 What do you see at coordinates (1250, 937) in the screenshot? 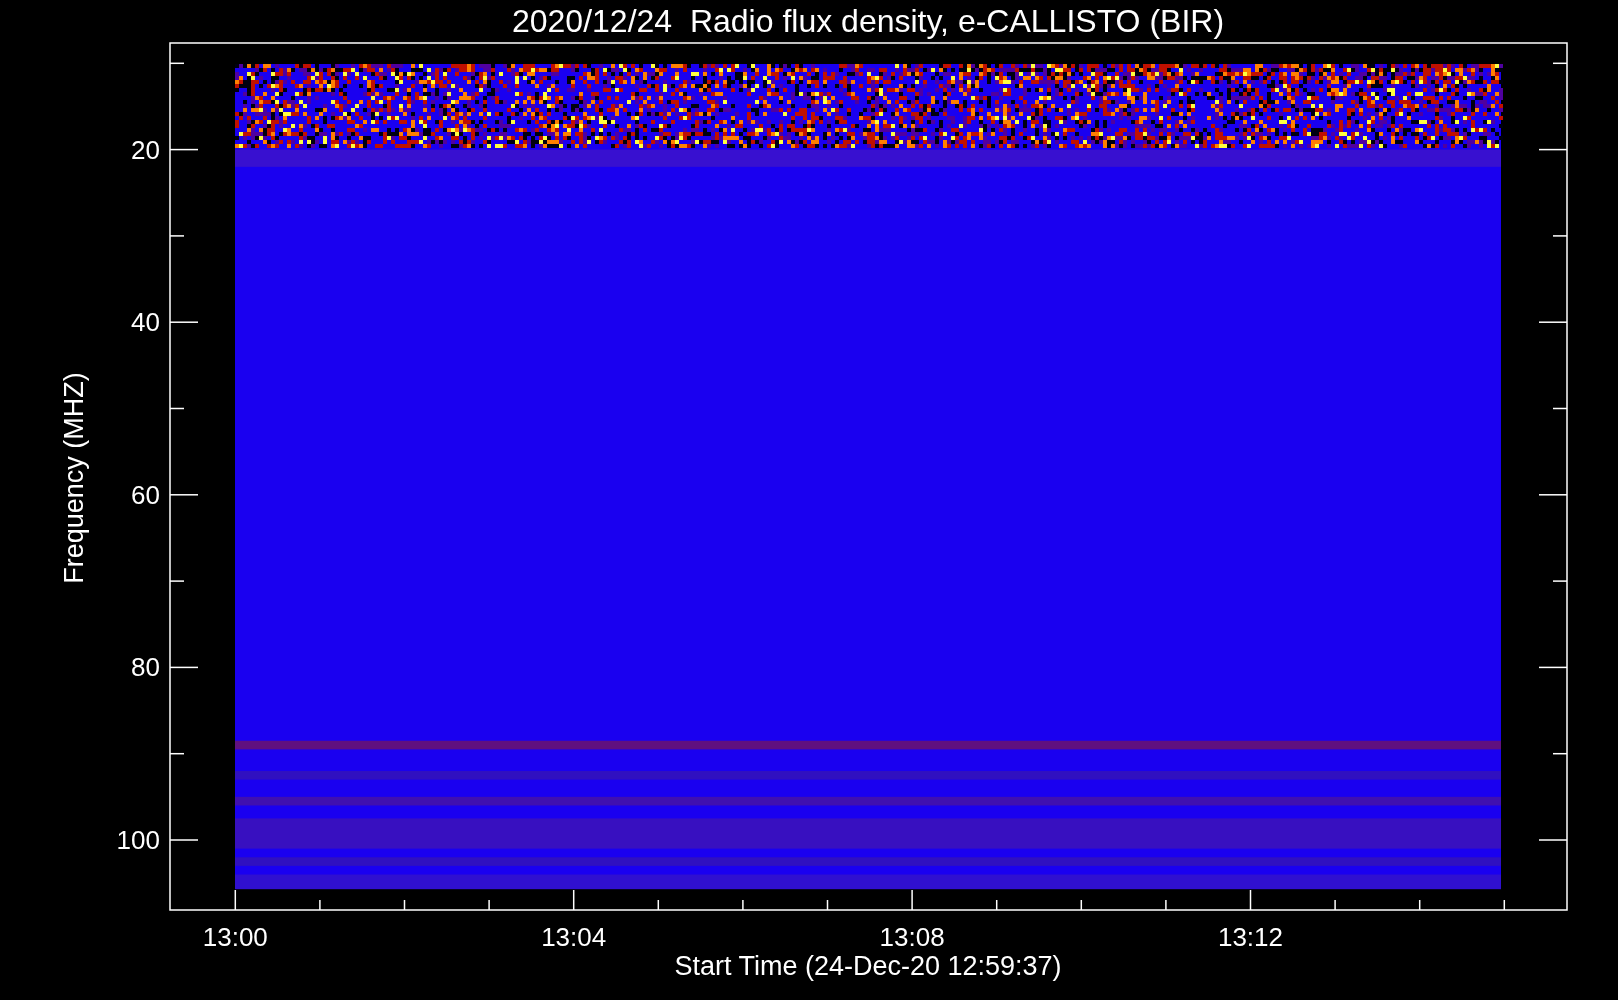
I see `x-tick-label: 13:12` at bounding box center [1250, 937].